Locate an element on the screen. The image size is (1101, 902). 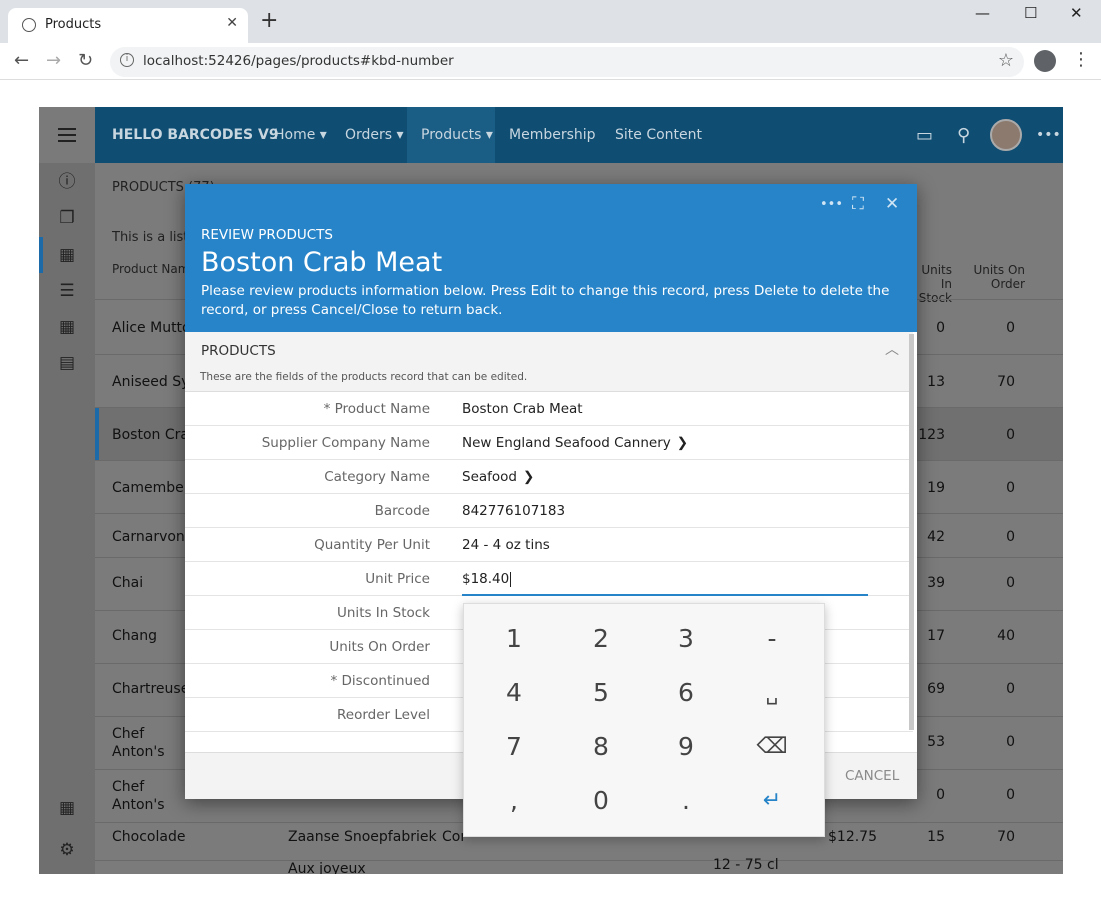
info-circle-icon: ⓘ is located at coordinates (67, 182).